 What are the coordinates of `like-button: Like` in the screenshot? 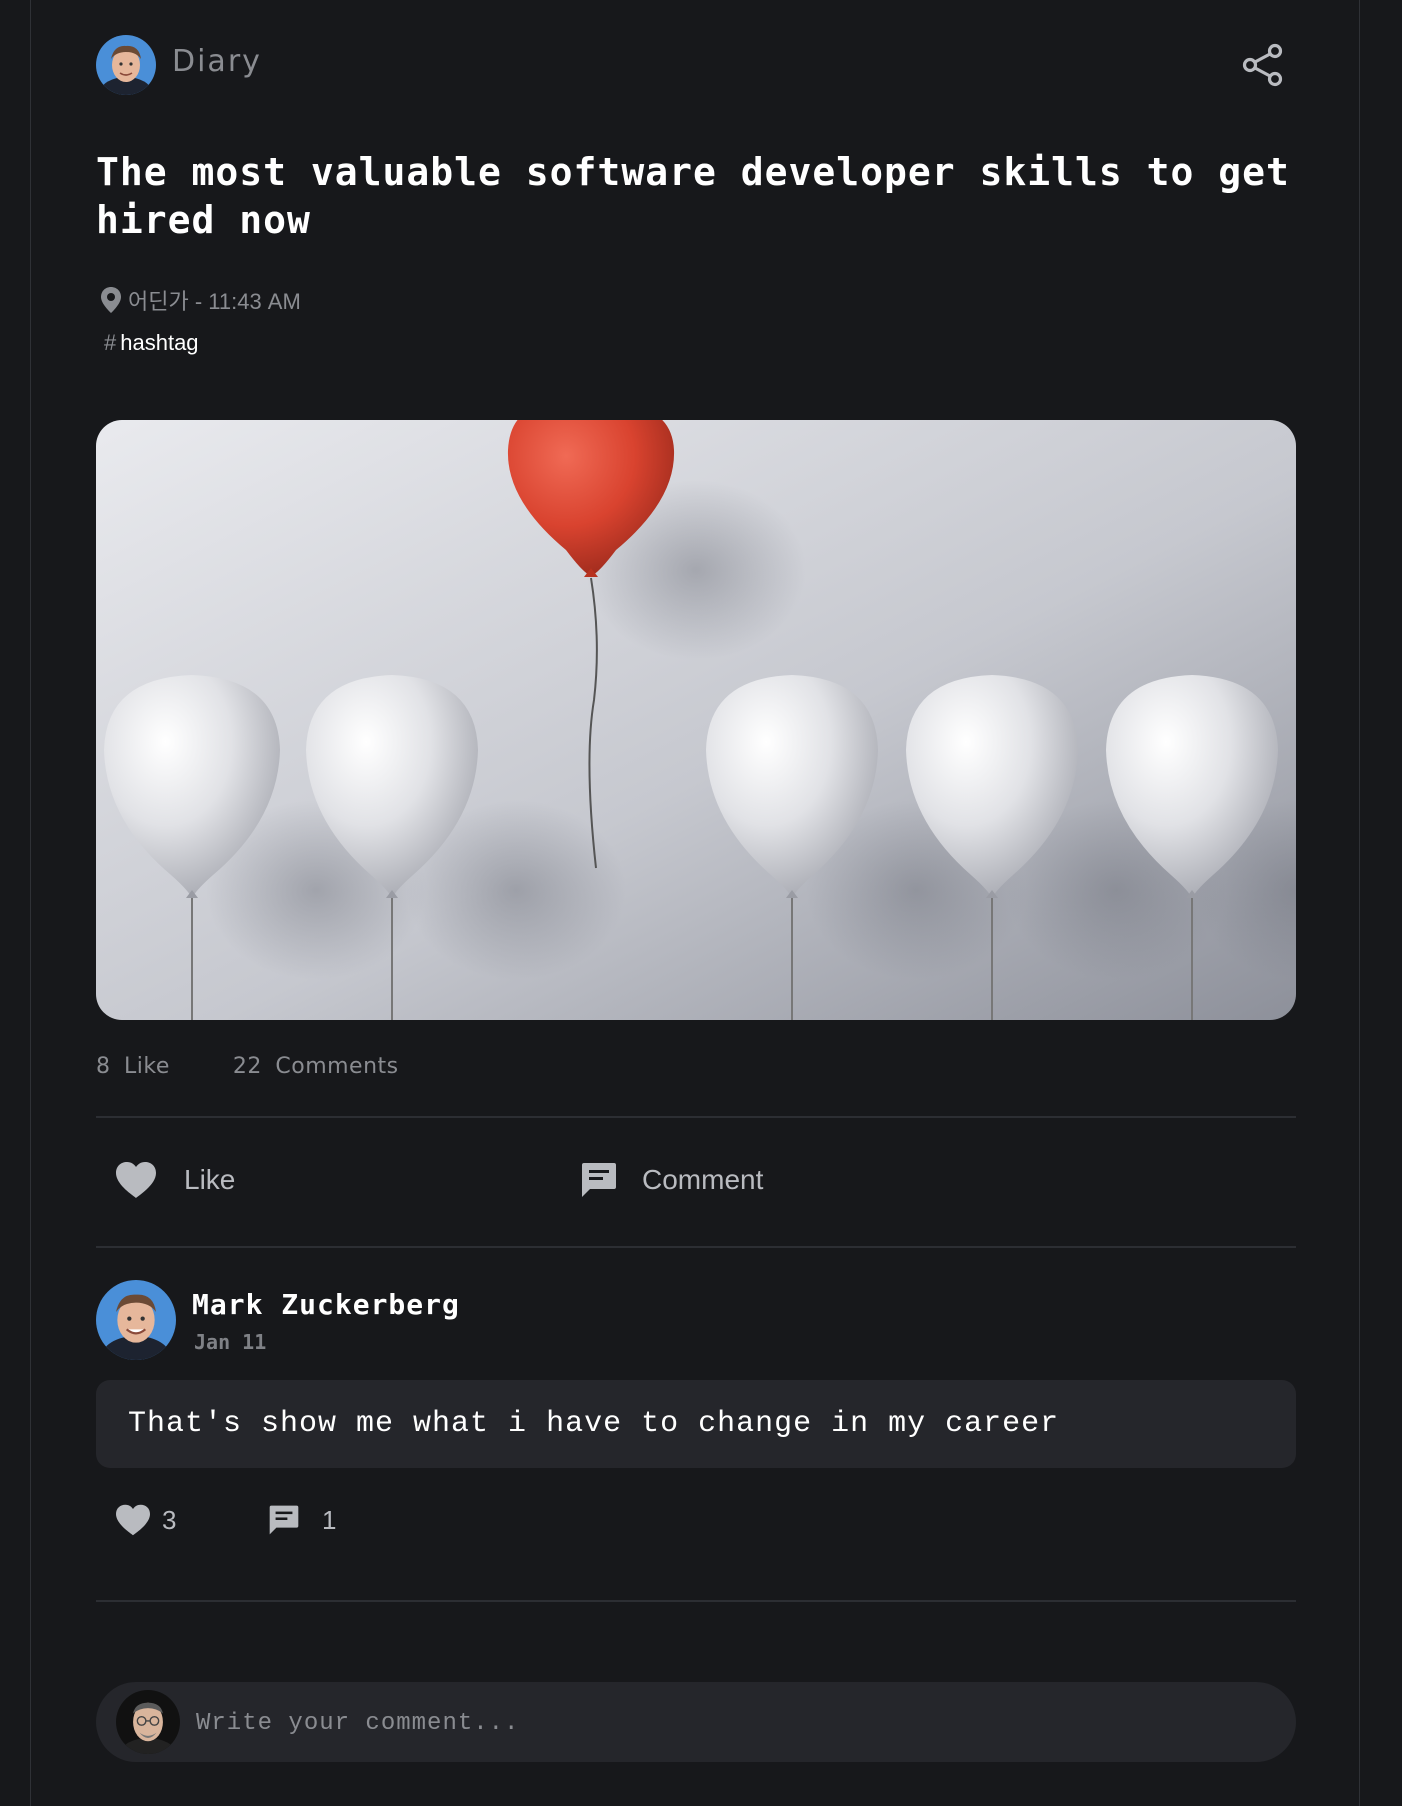 It's located at (174, 1180).